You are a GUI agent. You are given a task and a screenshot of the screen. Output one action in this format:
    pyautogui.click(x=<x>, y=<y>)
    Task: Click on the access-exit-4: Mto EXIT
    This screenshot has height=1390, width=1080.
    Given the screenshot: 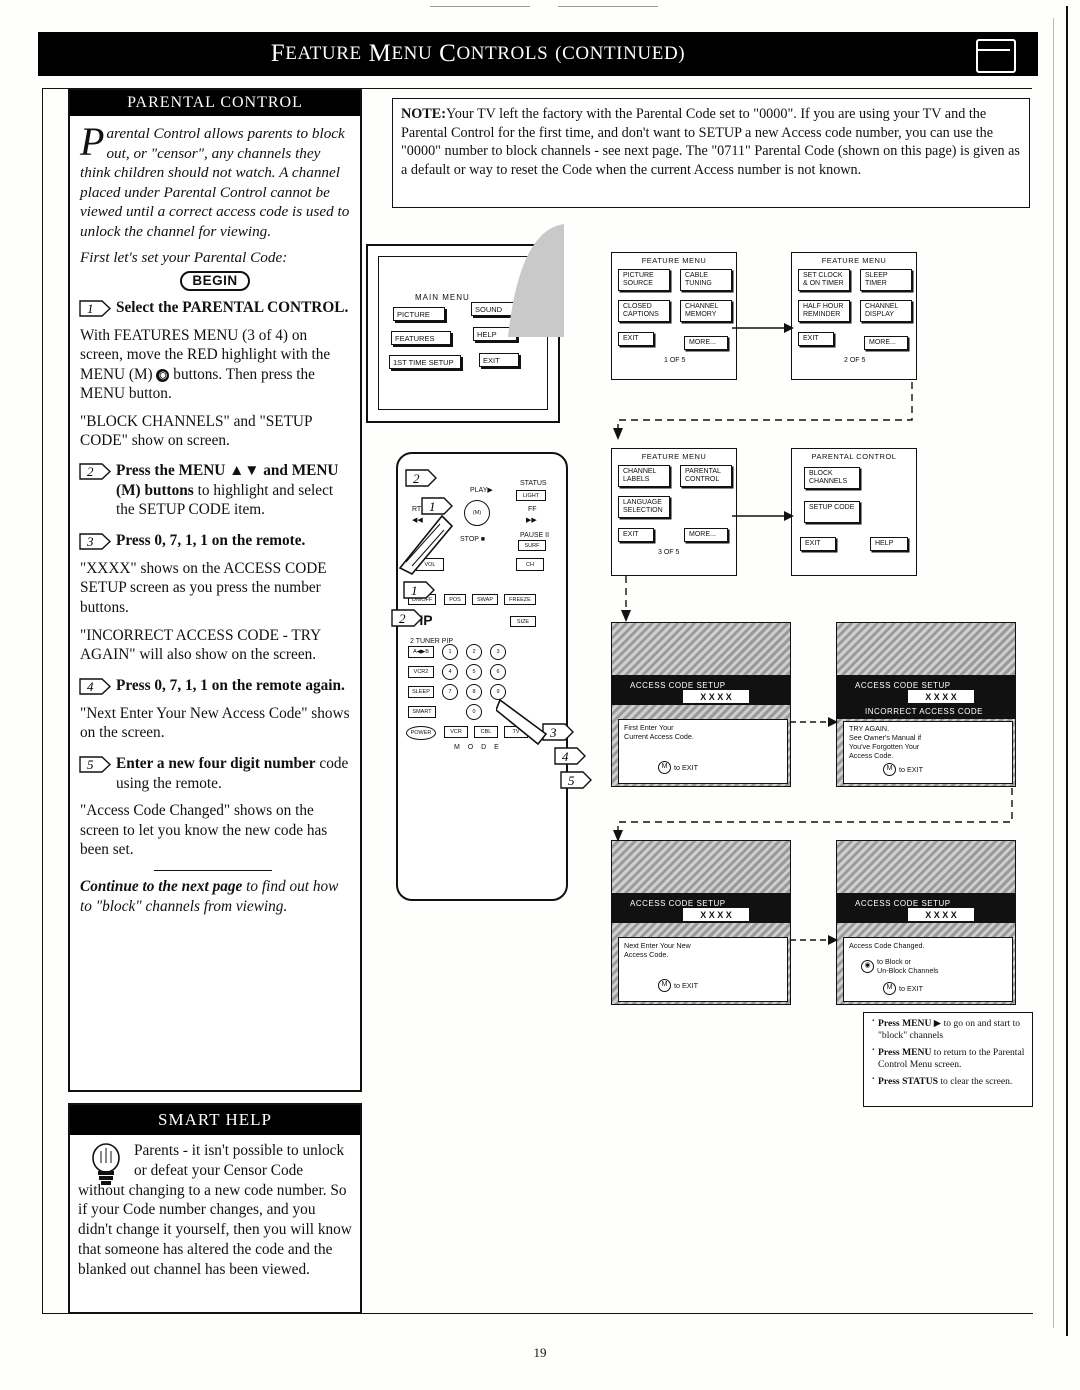 What is the action you would take?
    pyautogui.click(x=903, y=988)
    